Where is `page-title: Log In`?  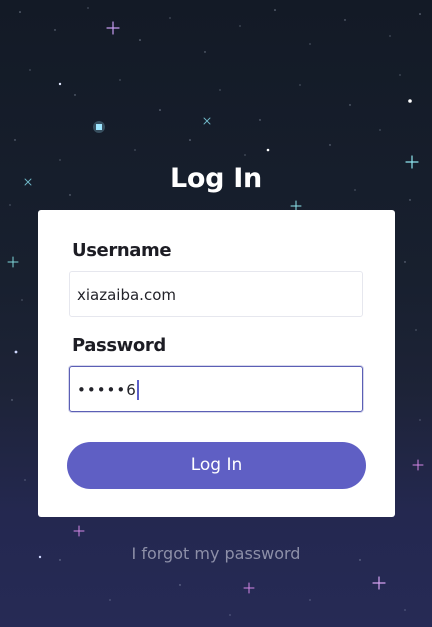 page-title: Log In is located at coordinates (216, 178).